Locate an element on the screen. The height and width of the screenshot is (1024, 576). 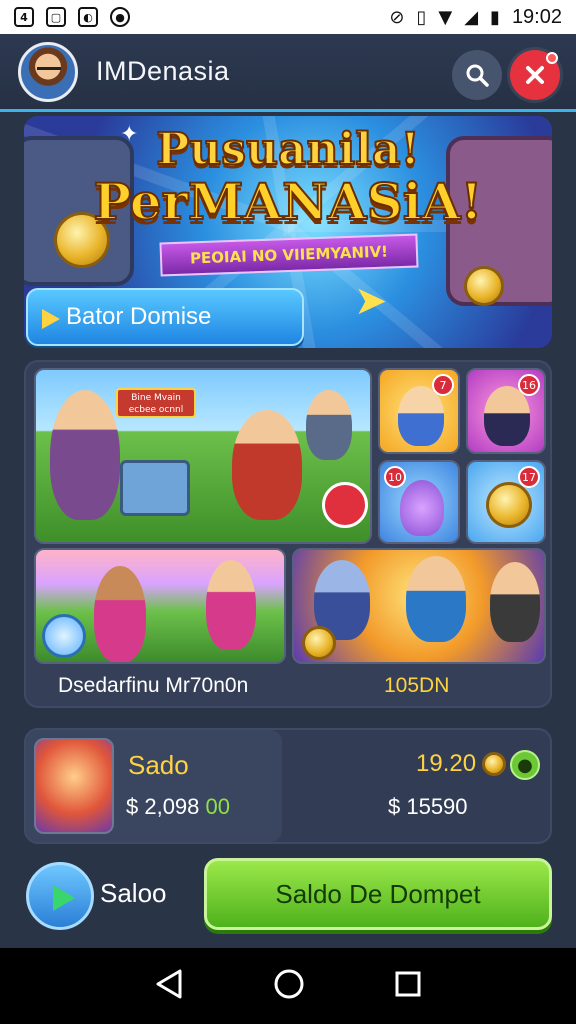
balance-card: Sado $ 2,098 00 19.20 ● $ 15590 is located at coordinates (288, 786).